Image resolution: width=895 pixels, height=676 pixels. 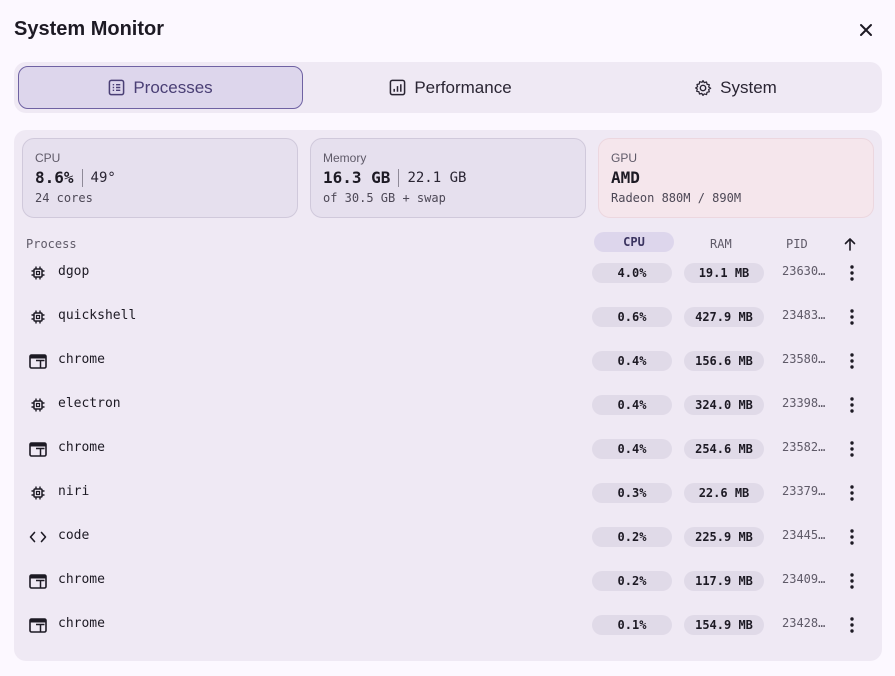 What do you see at coordinates (735, 87) in the screenshot?
I see `tab-system: System` at bounding box center [735, 87].